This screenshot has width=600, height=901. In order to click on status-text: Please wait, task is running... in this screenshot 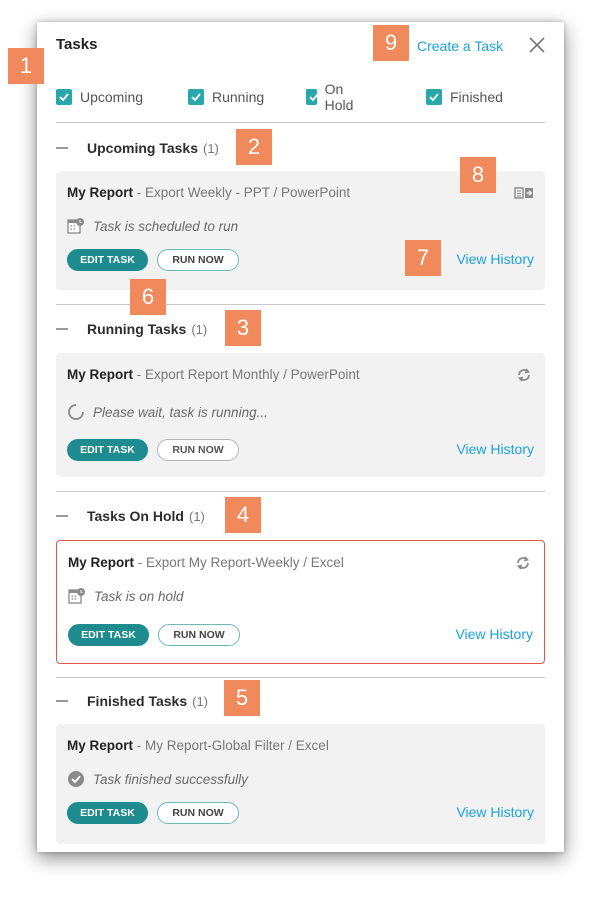, I will do `click(180, 412)`.